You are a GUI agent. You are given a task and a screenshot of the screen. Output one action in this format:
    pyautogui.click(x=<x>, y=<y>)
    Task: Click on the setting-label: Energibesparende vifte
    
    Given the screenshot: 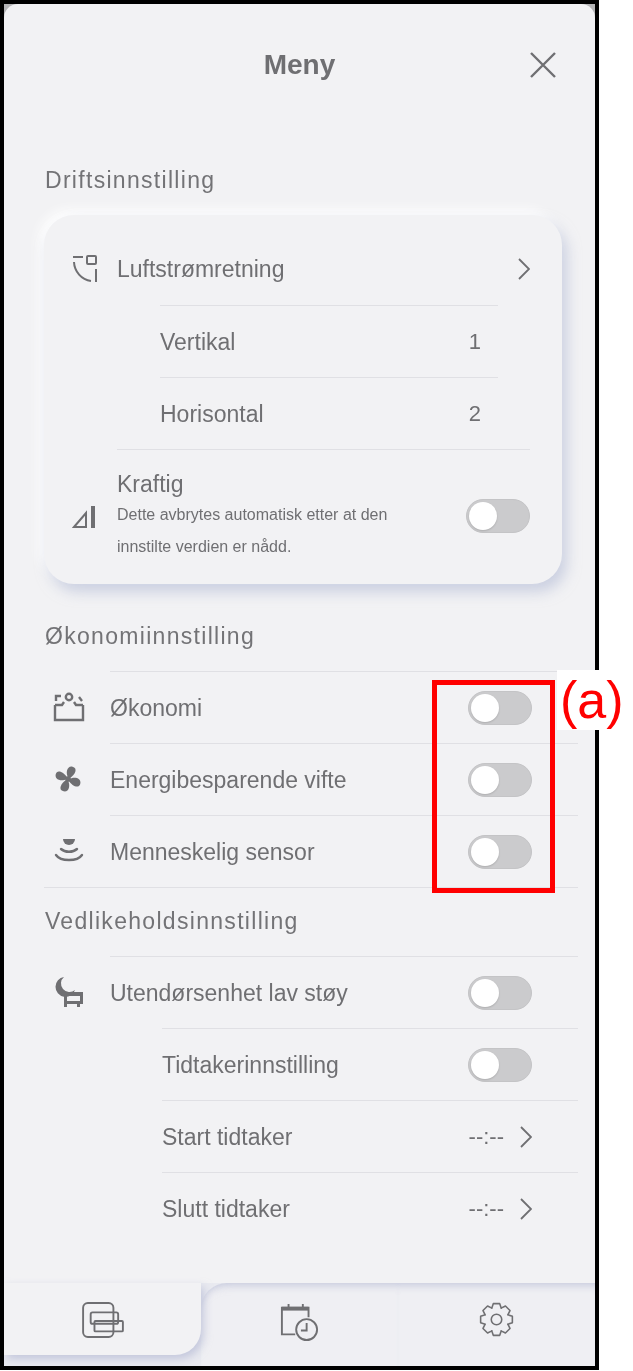 What is the action you would take?
    pyautogui.click(x=228, y=780)
    